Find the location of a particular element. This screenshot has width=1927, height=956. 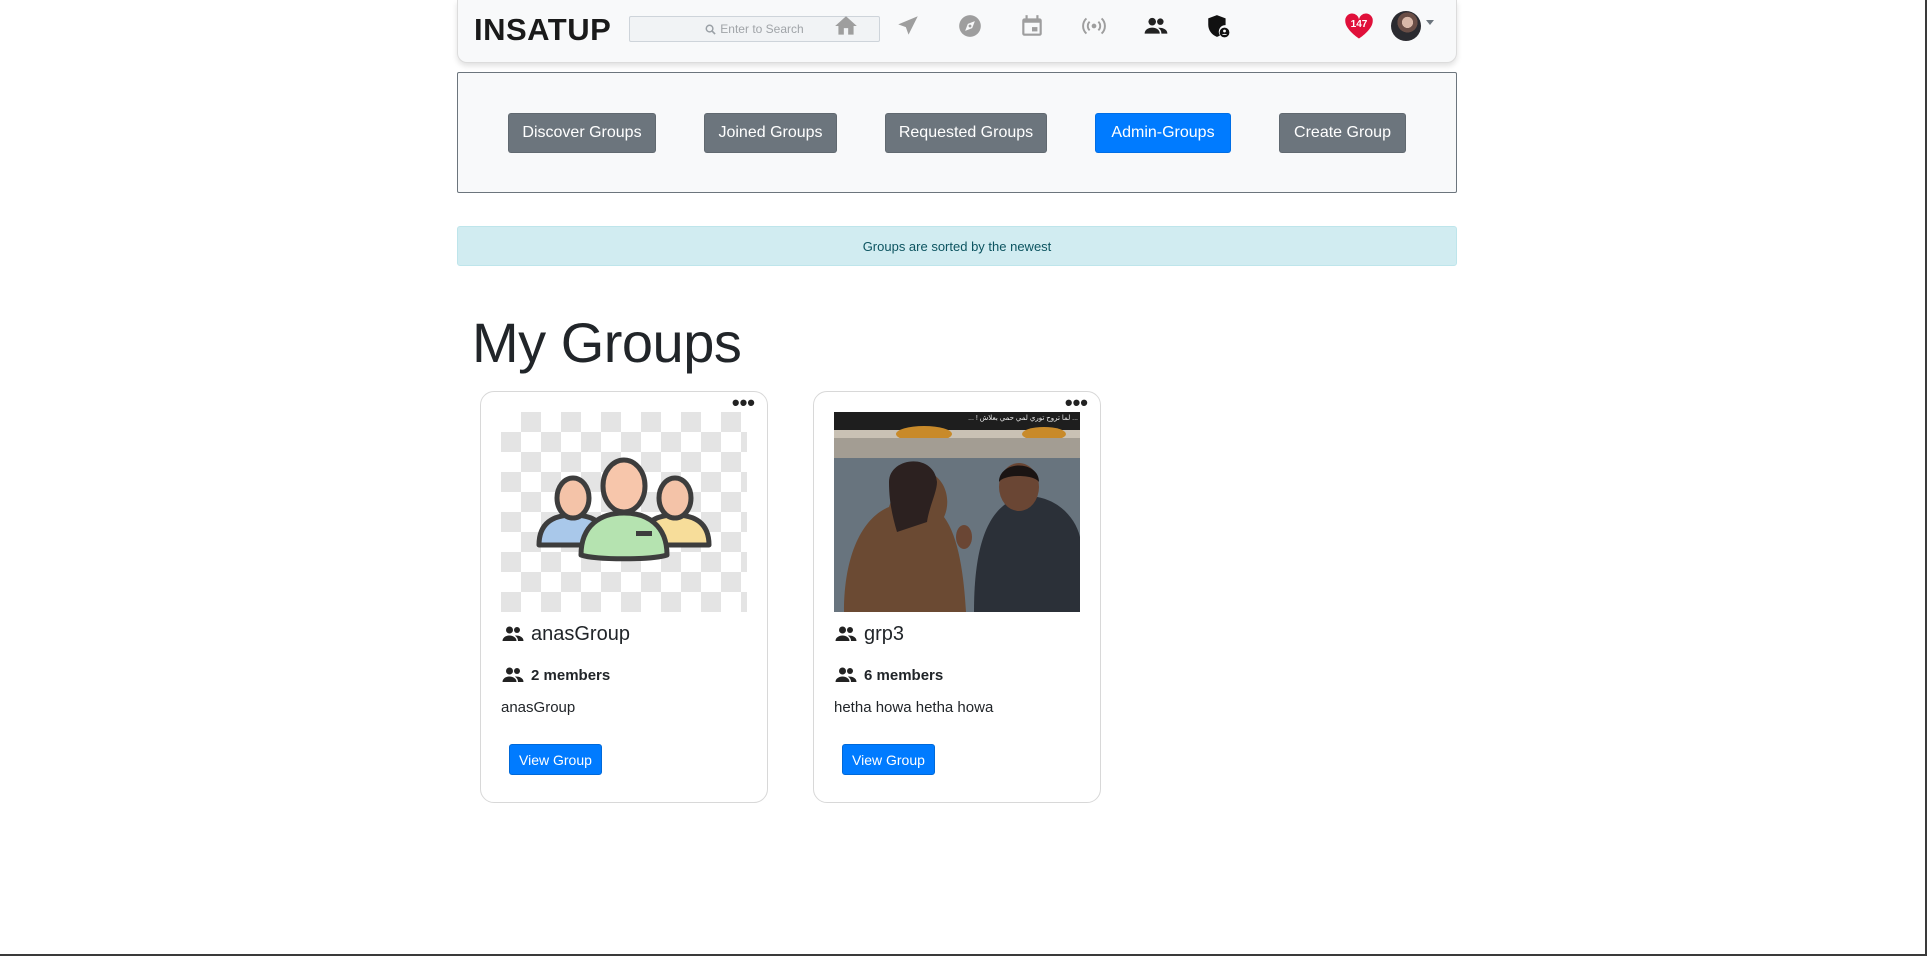

notifications-heart-icon: 147 is located at coordinates (1359, 26).